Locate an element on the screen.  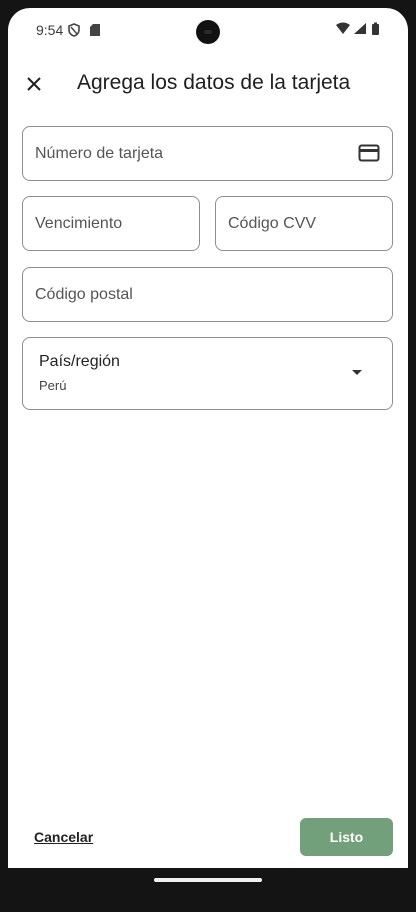
expiry-placeholder: Vencimiento is located at coordinates (79, 223).